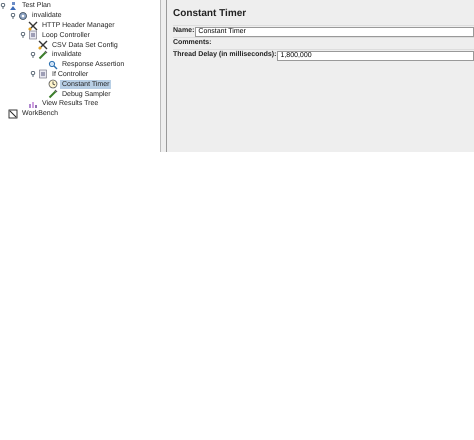 The width and height of the screenshot is (474, 440). What do you see at coordinates (13, 113) in the screenshot?
I see `workbench-icon` at bounding box center [13, 113].